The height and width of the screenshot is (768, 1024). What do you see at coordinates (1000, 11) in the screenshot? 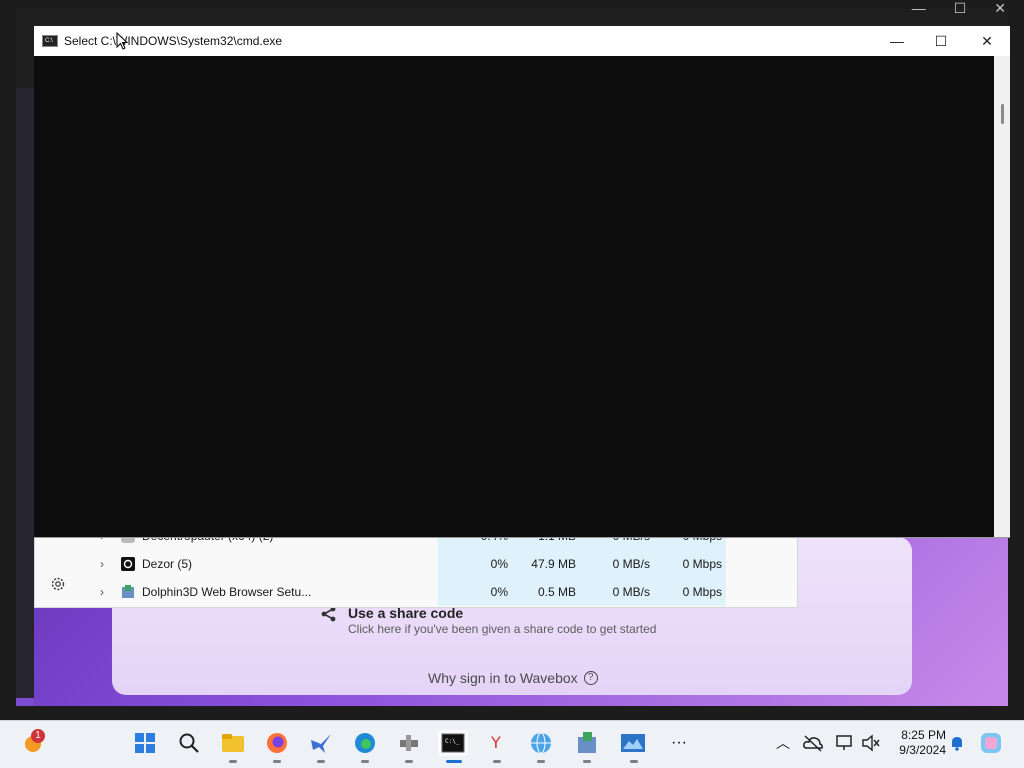
I see `bg-close-icon: ✕` at bounding box center [1000, 11].